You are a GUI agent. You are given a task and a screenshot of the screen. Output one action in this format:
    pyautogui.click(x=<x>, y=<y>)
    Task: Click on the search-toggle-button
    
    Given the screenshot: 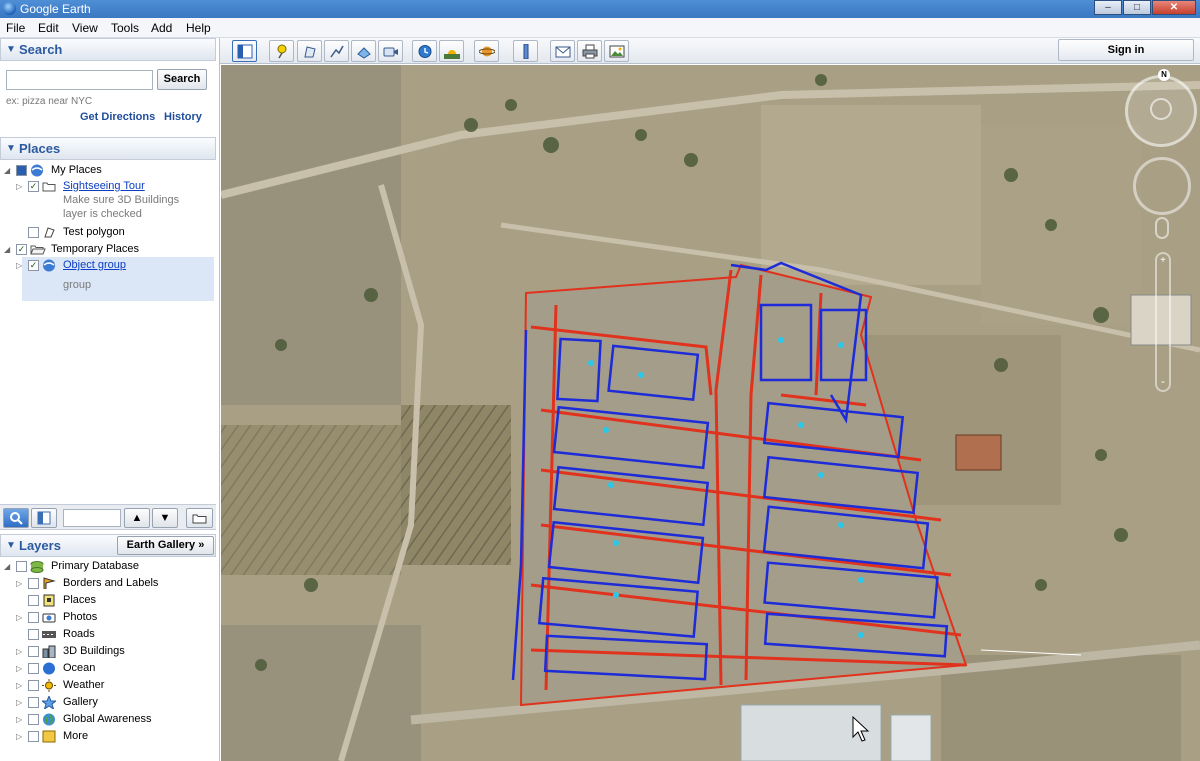 What is the action you would take?
    pyautogui.click(x=16, y=518)
    